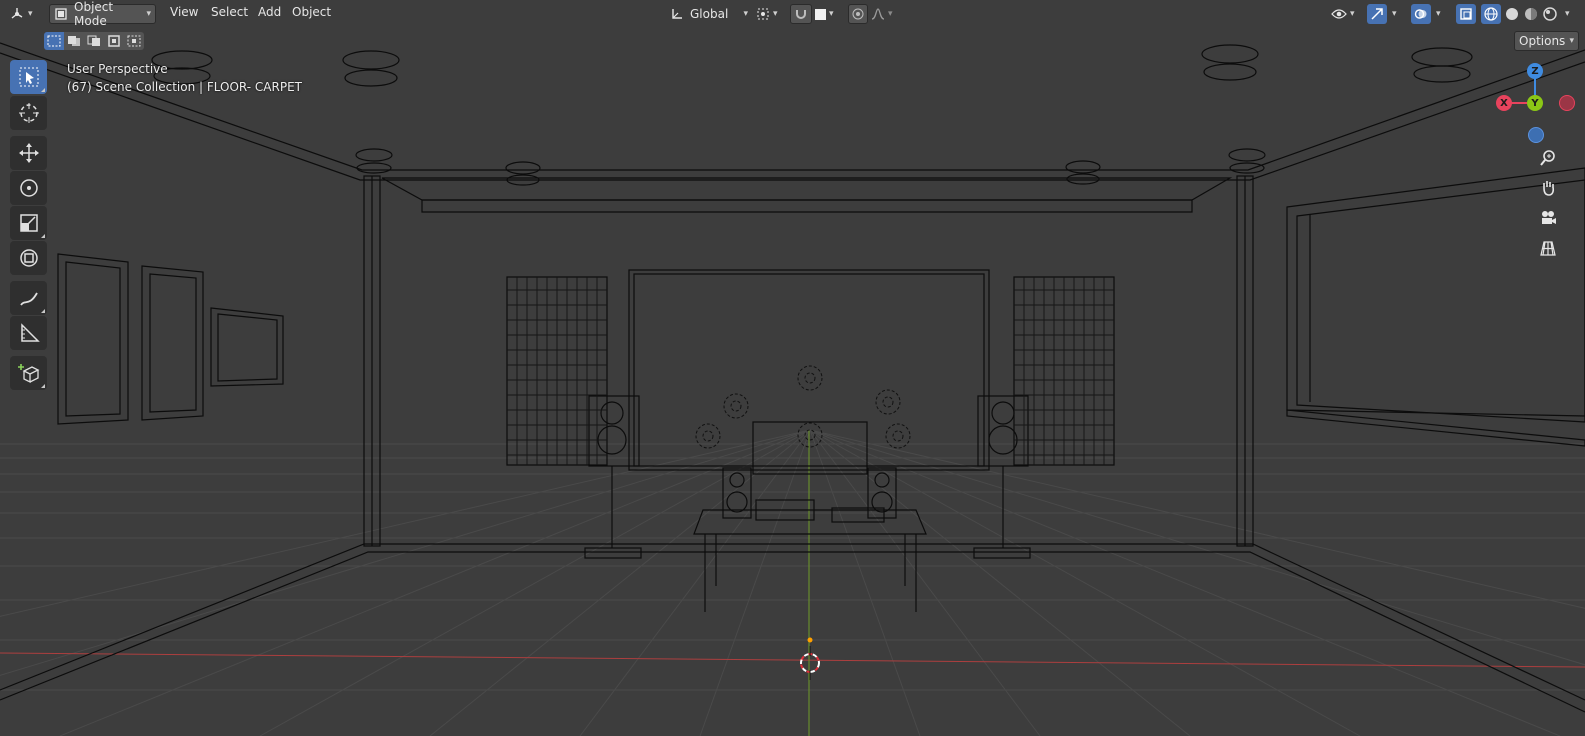 Image resolution: width=1585 pixels, height=736 pixels. I want to click on rotate-icon, so click(29, 188).